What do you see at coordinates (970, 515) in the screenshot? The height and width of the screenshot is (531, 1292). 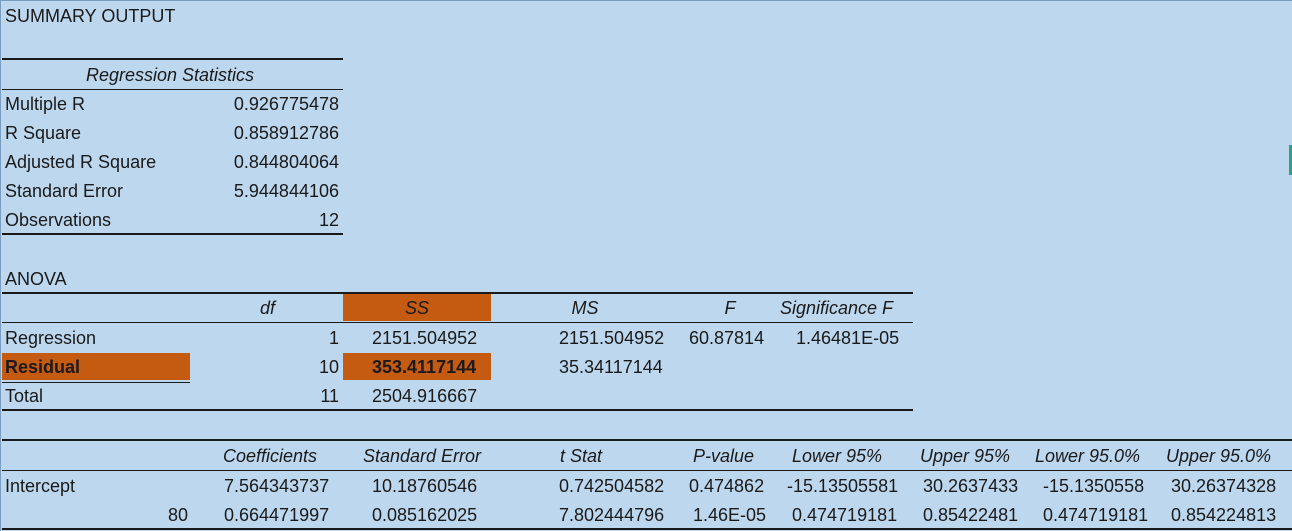 I see `coef-80-upper-95: 0.85422481` at bounding box center [970, 515].